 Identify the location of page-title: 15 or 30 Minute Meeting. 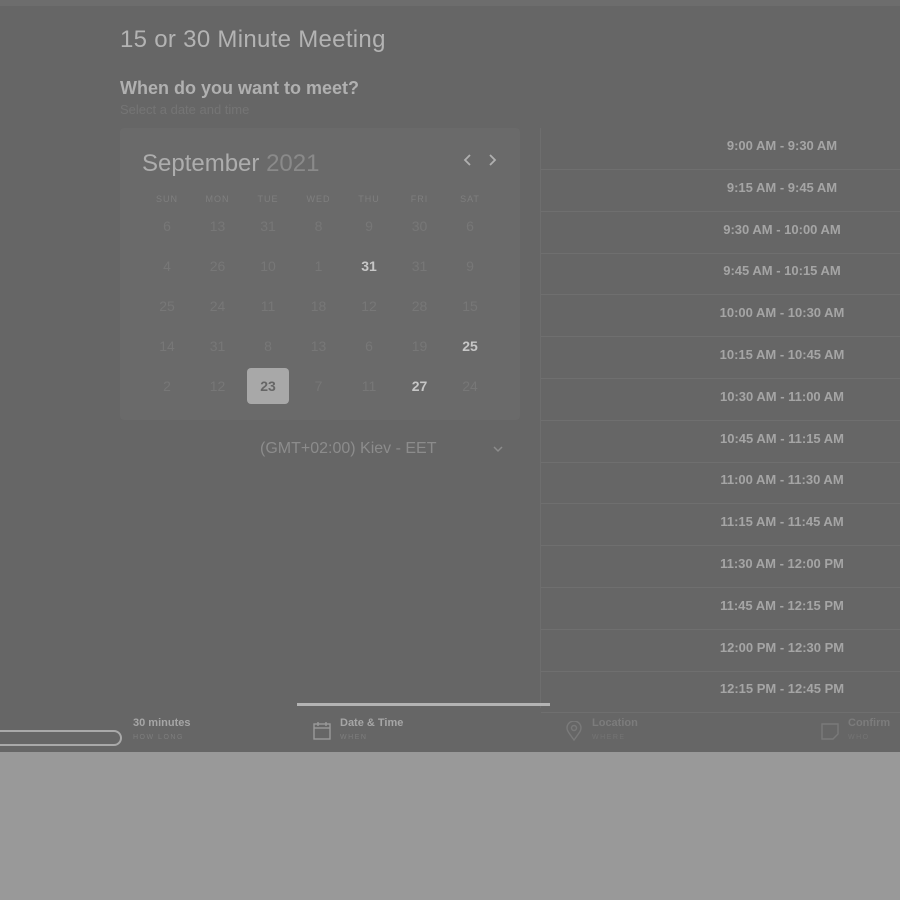
(253, 39).